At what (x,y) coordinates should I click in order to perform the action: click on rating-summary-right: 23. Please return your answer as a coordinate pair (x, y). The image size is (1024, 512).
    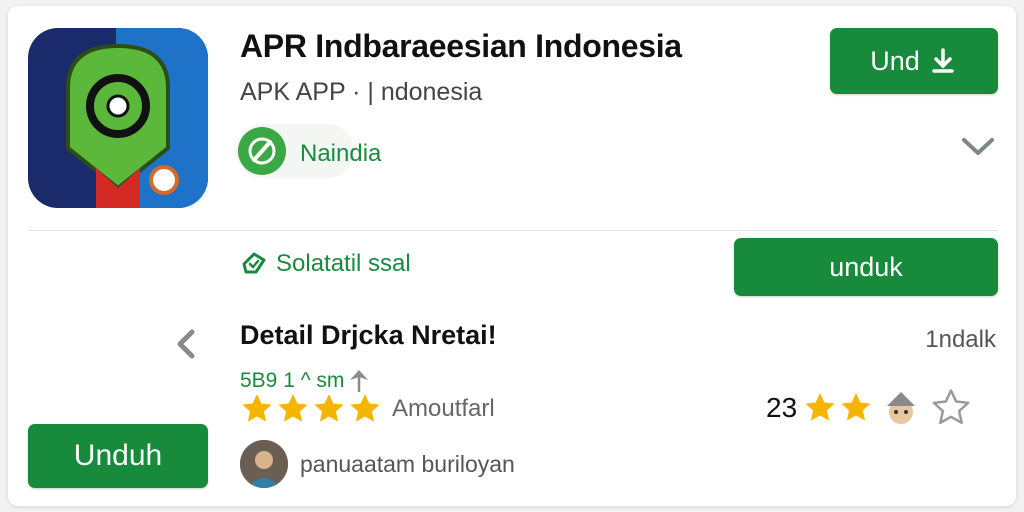
    Looking at the image, I should click on (868, 408).